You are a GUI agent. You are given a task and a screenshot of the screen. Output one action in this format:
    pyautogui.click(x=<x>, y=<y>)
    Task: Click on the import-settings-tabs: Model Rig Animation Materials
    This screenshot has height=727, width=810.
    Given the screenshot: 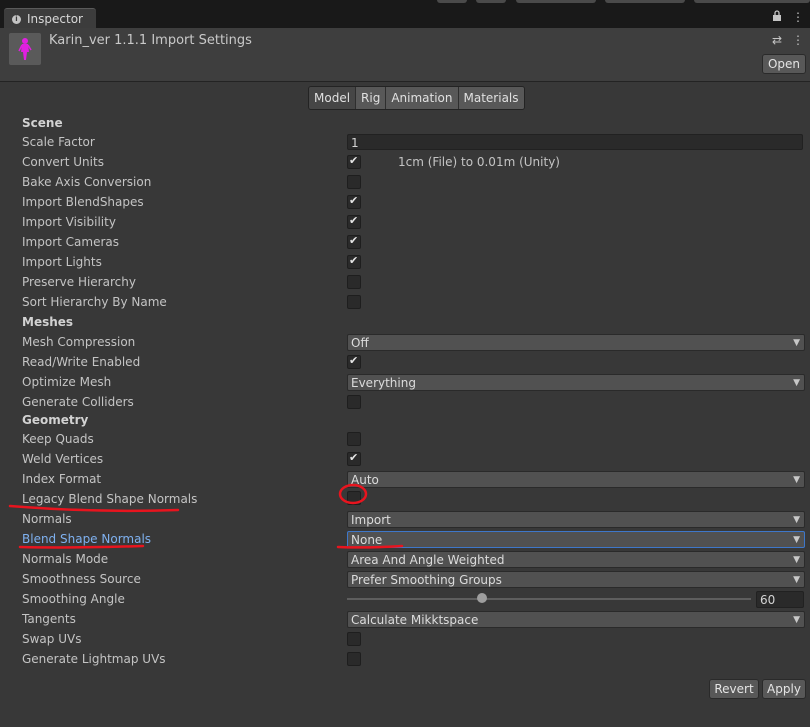 What is the action you would take?
    pyautogui.click(x=416, y=98)
    